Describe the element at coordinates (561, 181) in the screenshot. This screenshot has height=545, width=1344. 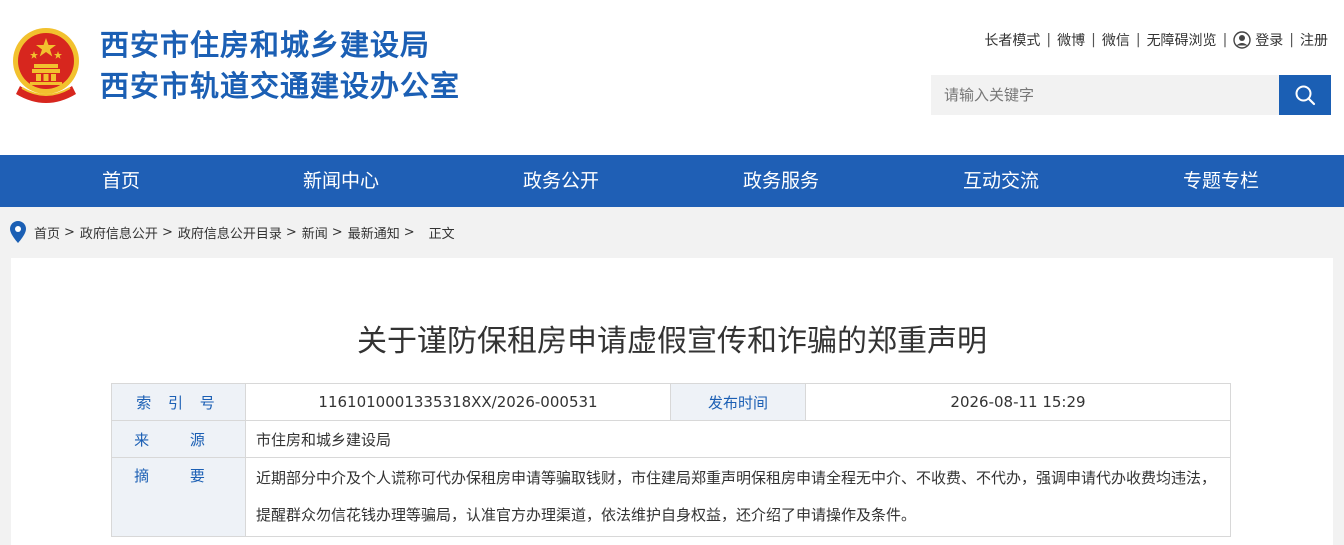
I see `nav-item-government-affairs: 政务公开` at that location.